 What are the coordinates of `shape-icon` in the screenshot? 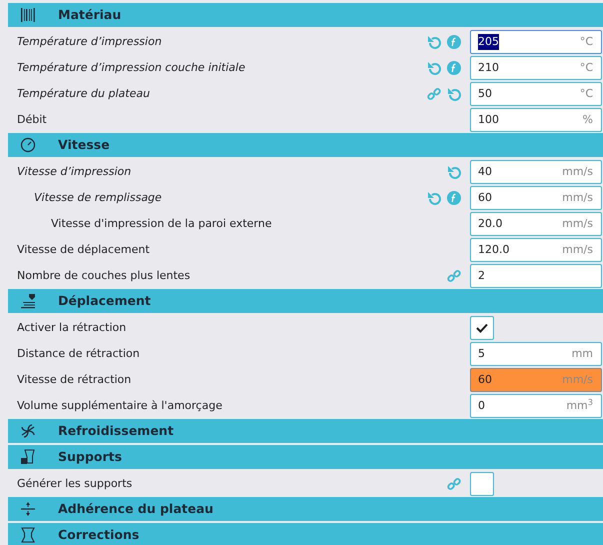 It's located at (28, 535).